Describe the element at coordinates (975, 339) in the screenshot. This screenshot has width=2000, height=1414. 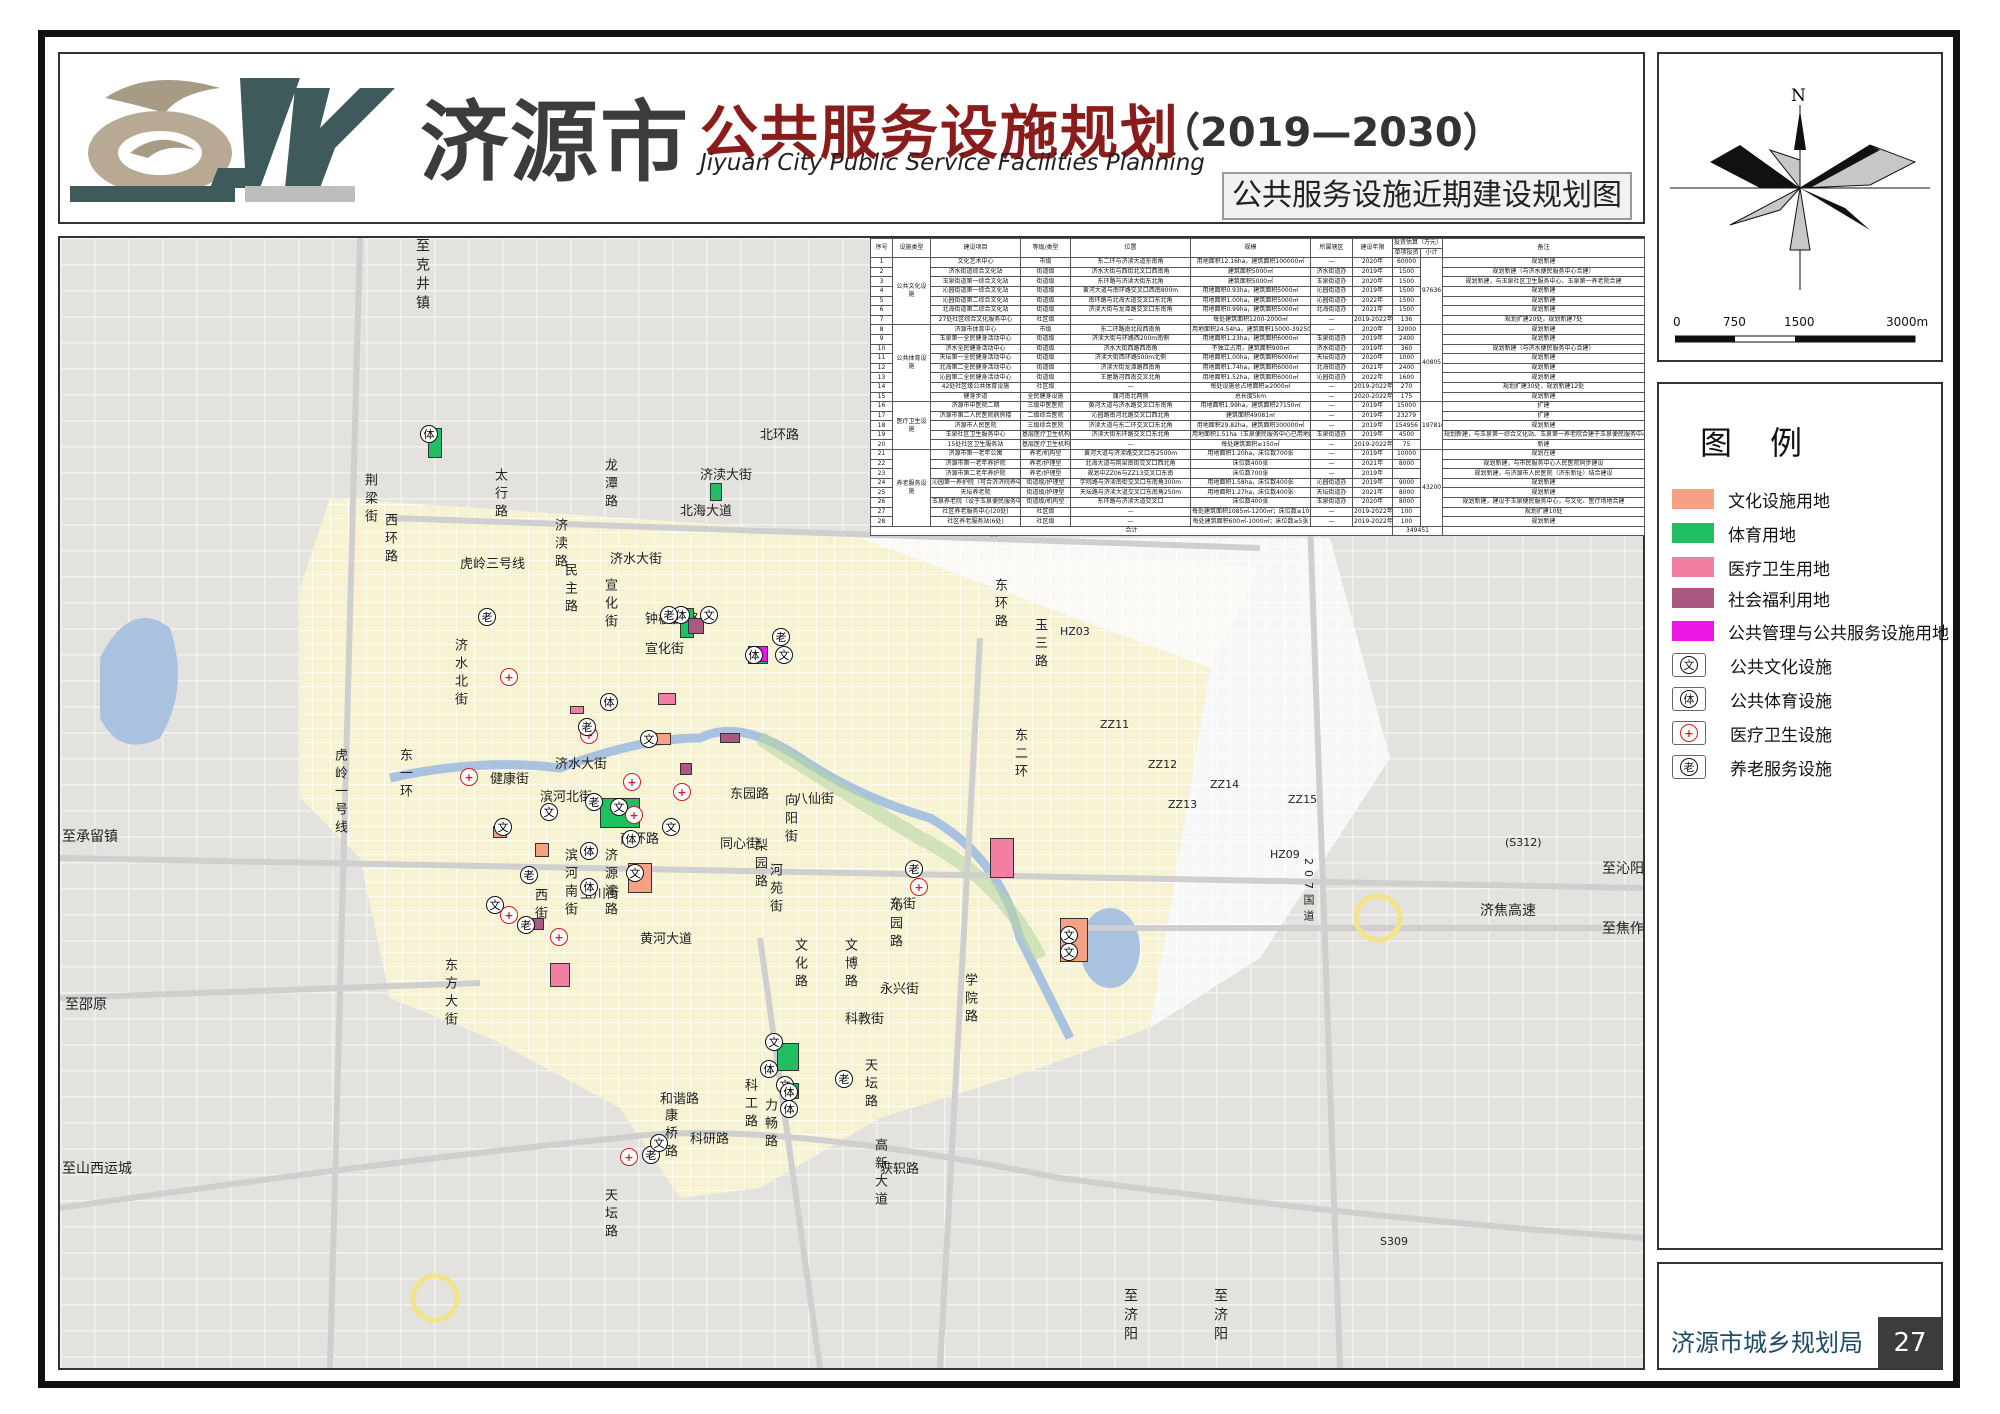
I see `table-cell: 玉泉第一全民健身活动中心` at that location.